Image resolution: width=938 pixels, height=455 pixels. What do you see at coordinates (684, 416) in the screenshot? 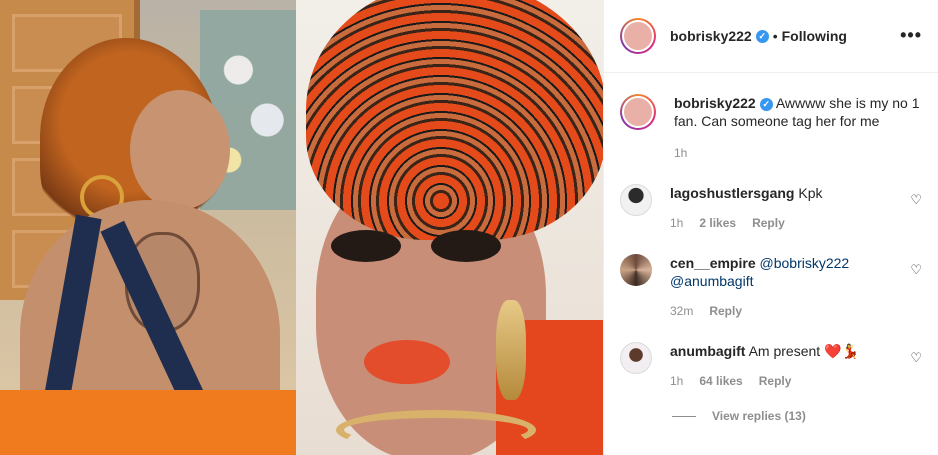
I see `replies-divider-line` at bounding box center [684, 416].